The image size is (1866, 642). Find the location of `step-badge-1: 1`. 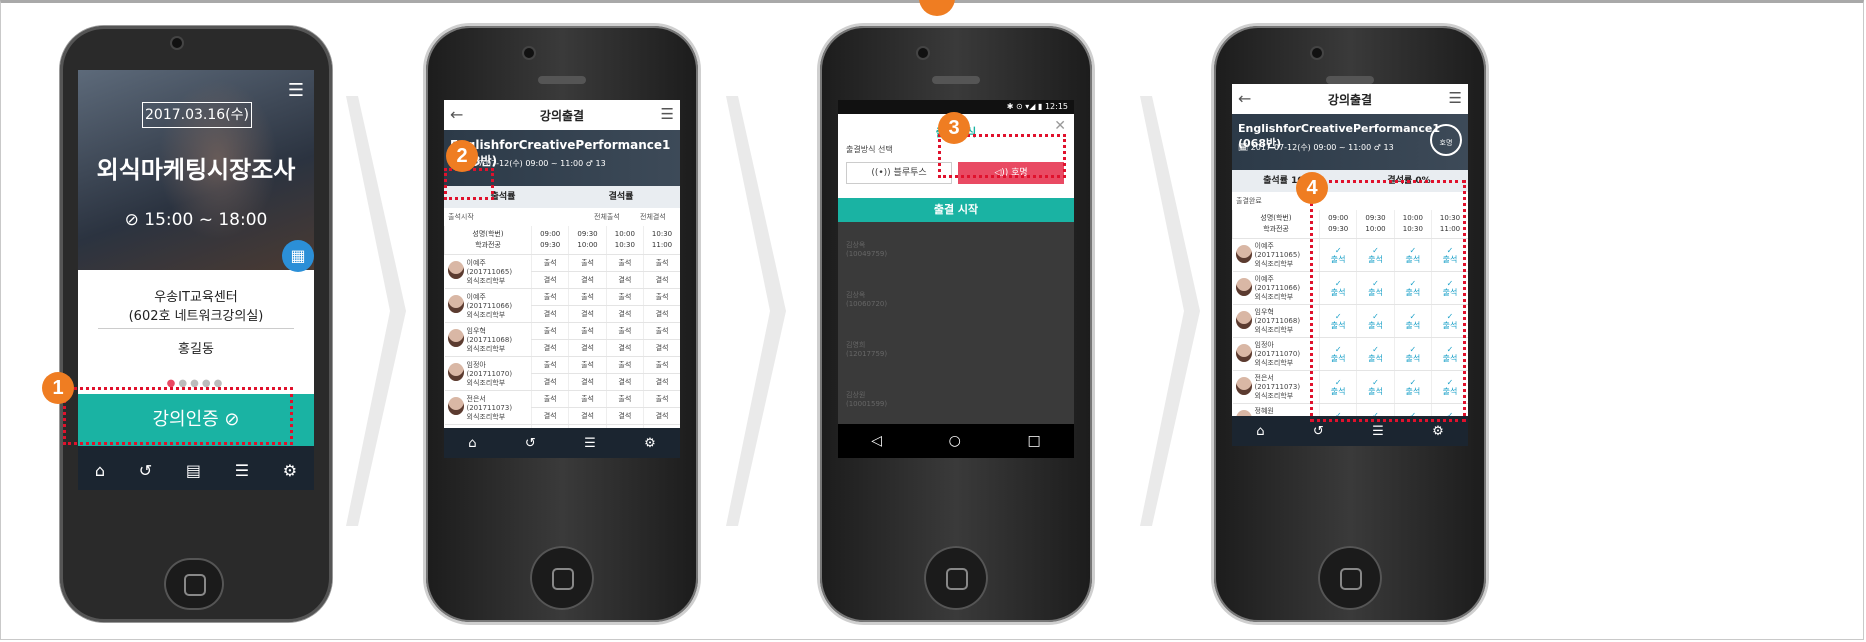

step-badge-1: 1 is located at coordinates (58, 388).